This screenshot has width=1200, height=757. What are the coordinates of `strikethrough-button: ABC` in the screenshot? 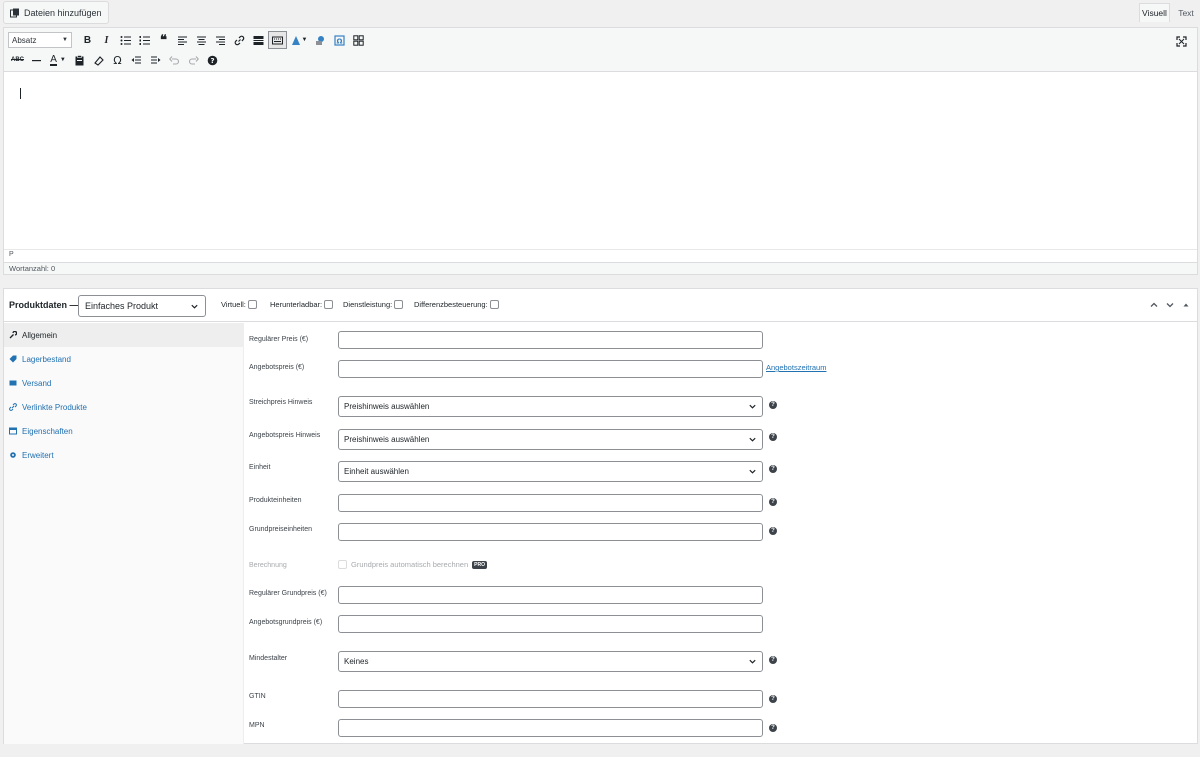 It's located at (17, 60).